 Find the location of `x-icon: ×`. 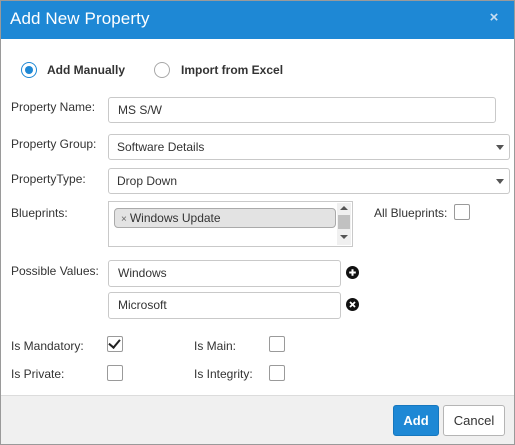

x-icon: × is located at coordinates (124, 219).